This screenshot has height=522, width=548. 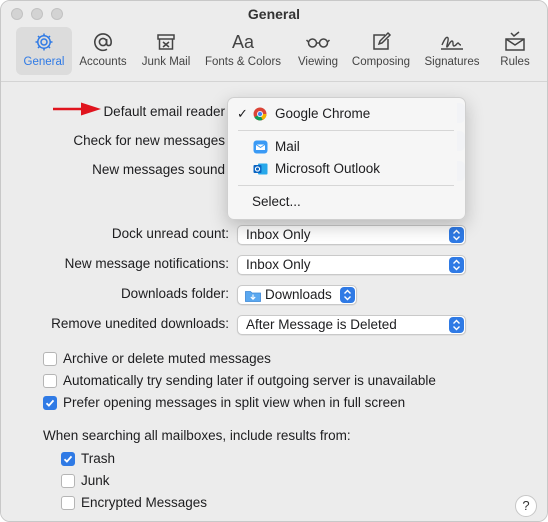 I want to click on remove-unedited-downloads-popup: After Message is Deleted, so click(x=351, y=325).